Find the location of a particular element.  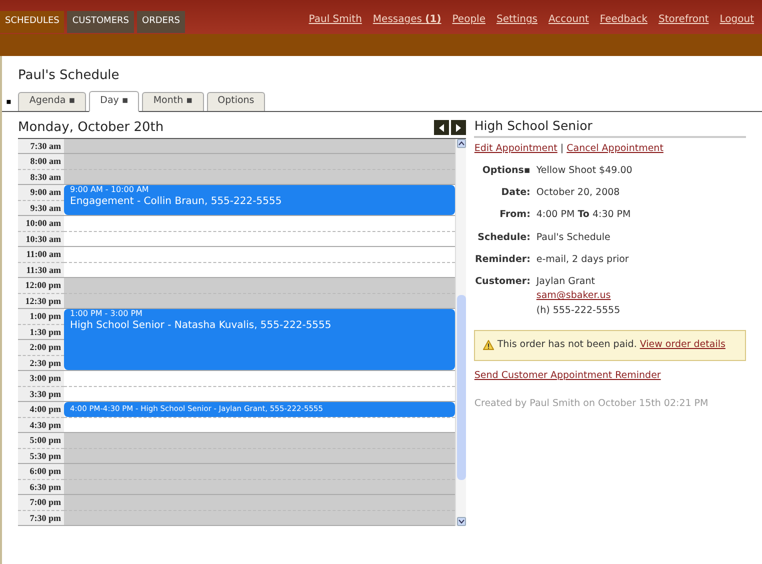

time-label: 9:30 am is located at coordinates (45, 207).